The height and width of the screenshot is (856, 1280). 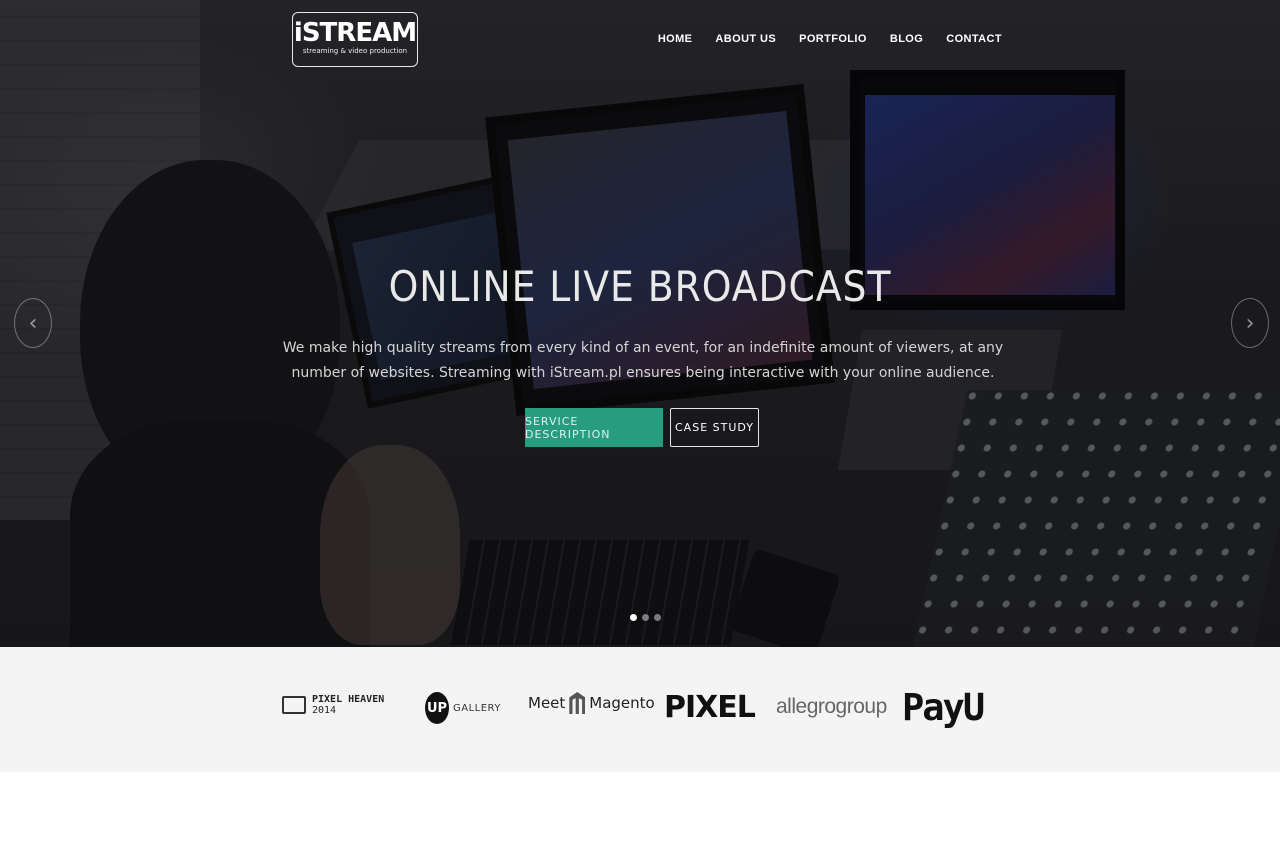 I want to click on client-logo-payu: PayU, so click(x=943, y=707).